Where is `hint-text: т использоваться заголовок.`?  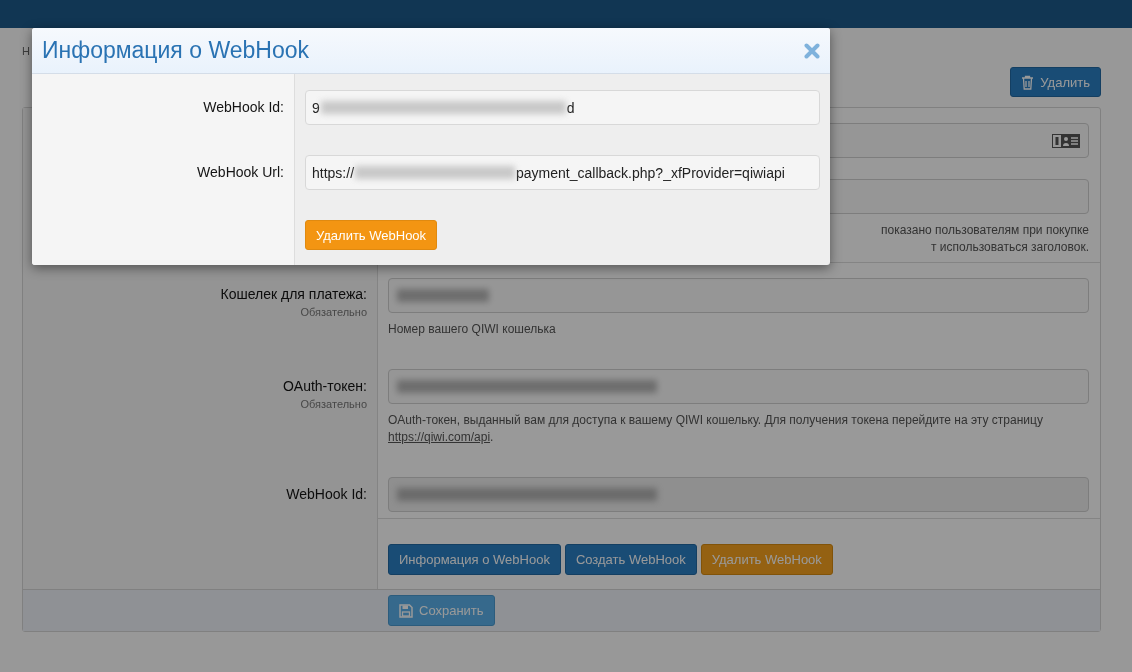
hint-text: т использоваться заголовок. is located at coordinates (1010, 247).